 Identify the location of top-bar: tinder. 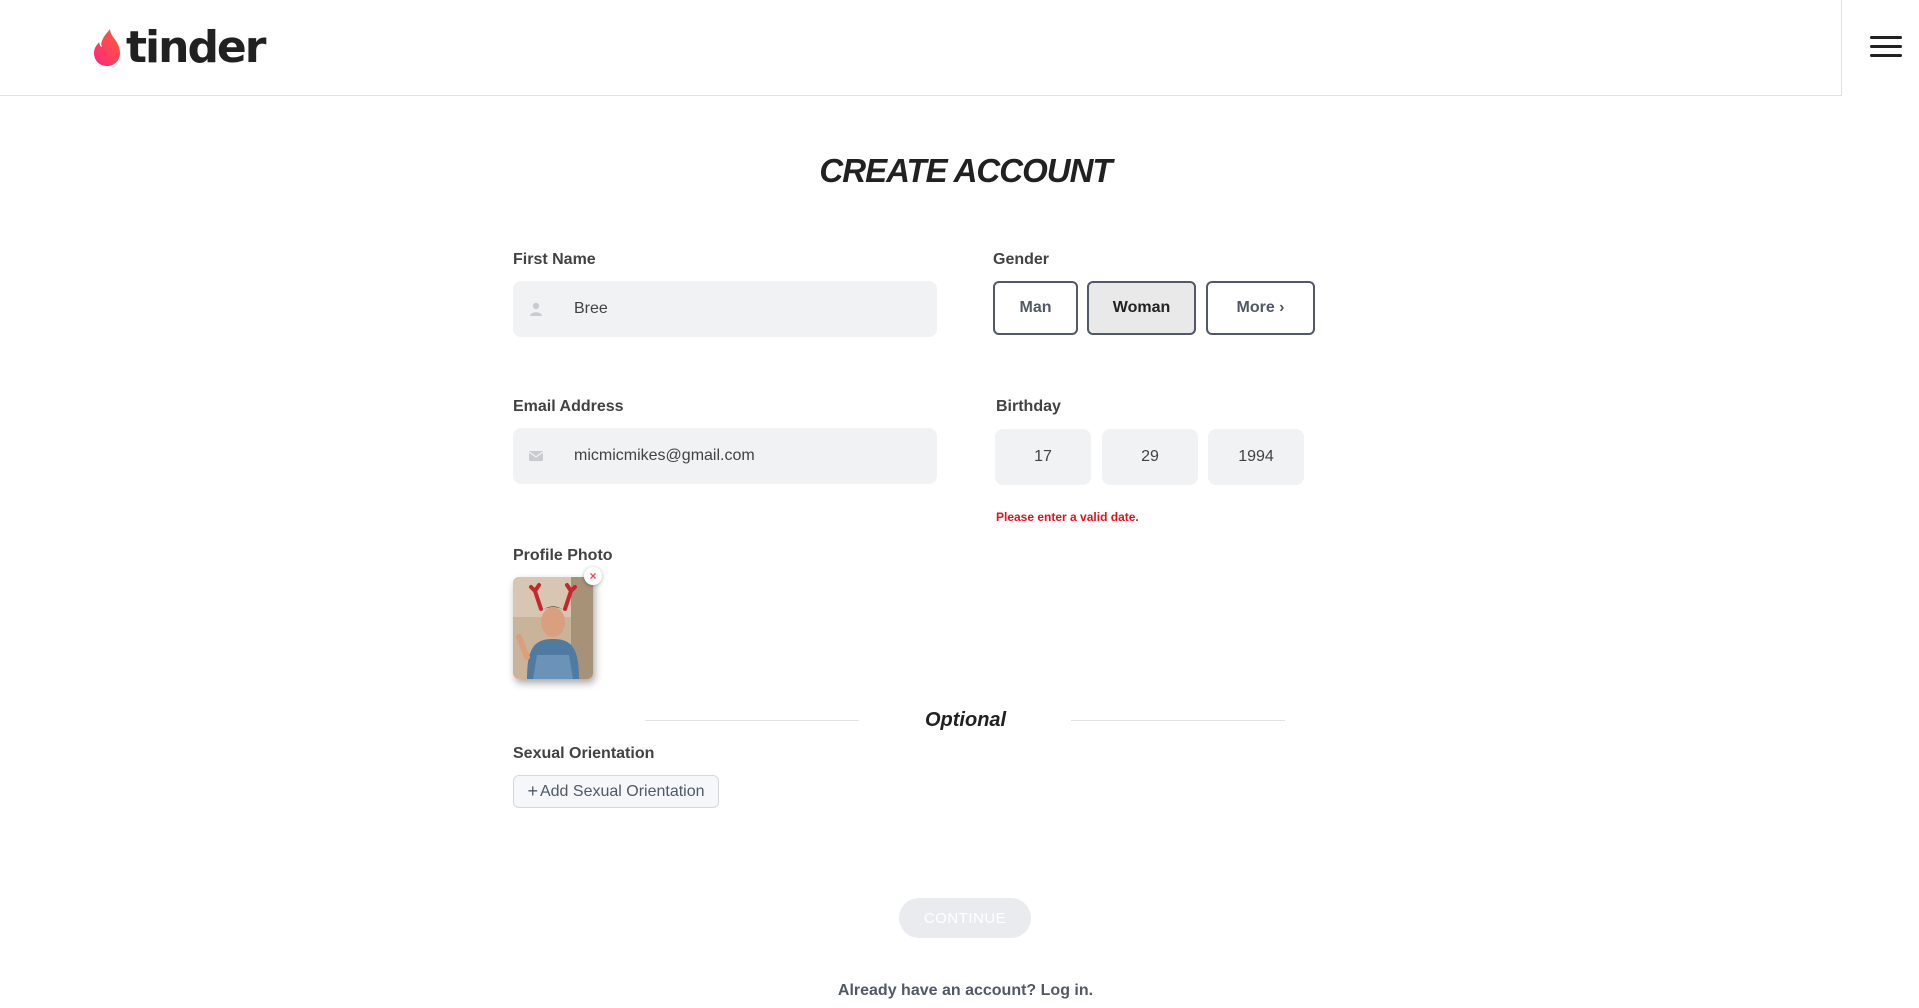
(921, 48).